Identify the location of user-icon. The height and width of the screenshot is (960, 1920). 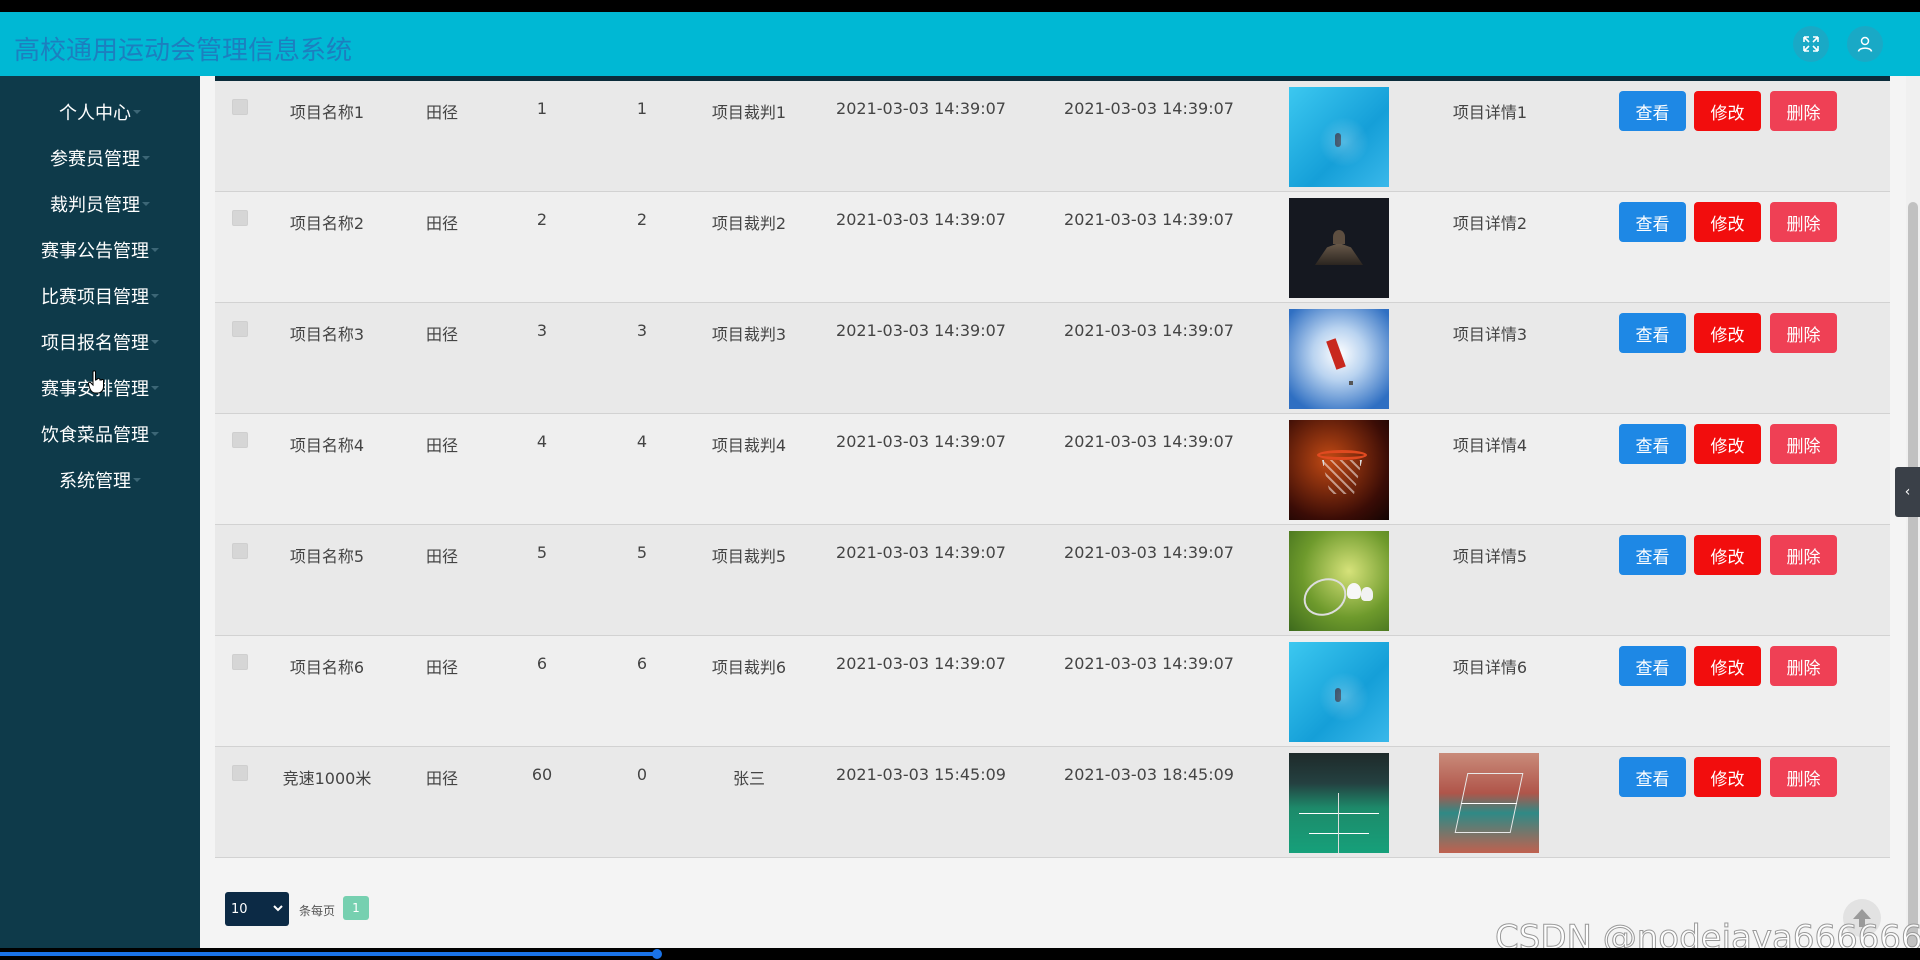
(1865, 44).